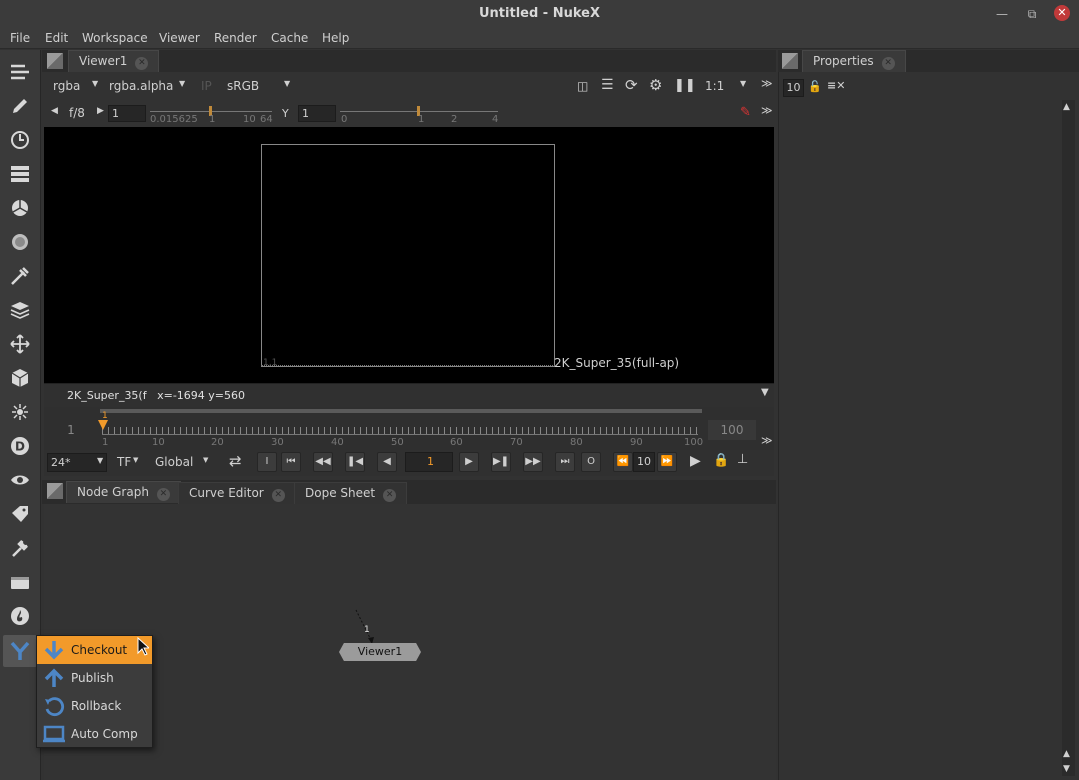 The image size is (1079, 780). Describe the element at coordinates (745, 112) in the screenshot. I see `color-picker-icon: ✎` at that location.